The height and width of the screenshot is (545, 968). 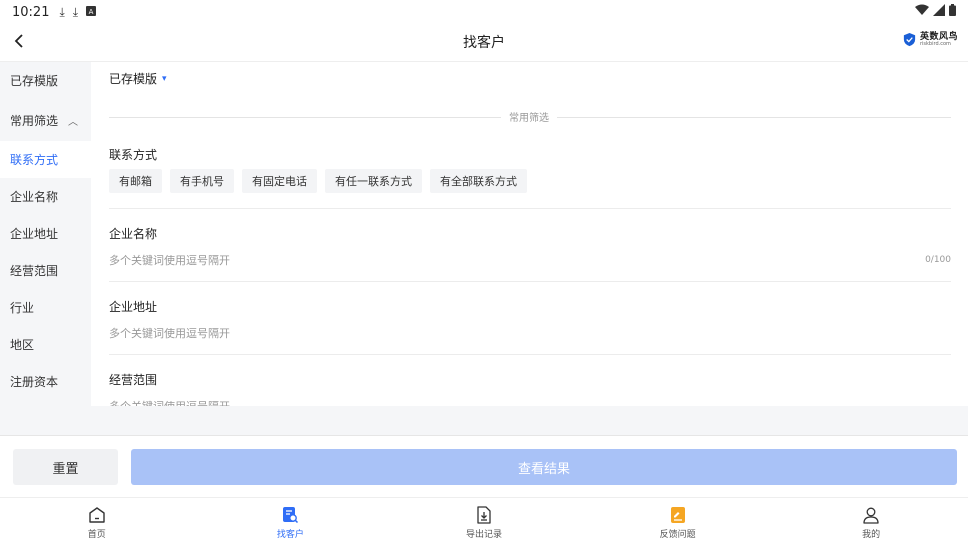 I want to click on profile-icon, so click(x=871, y=515).